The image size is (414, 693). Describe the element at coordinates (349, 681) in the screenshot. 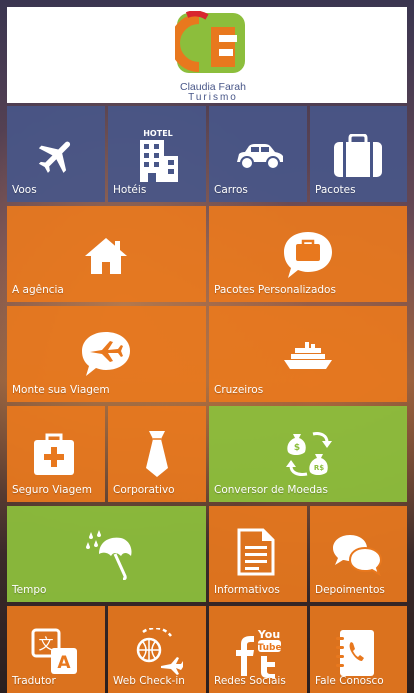

I see `tile-label: Fale Conosco` at that location.